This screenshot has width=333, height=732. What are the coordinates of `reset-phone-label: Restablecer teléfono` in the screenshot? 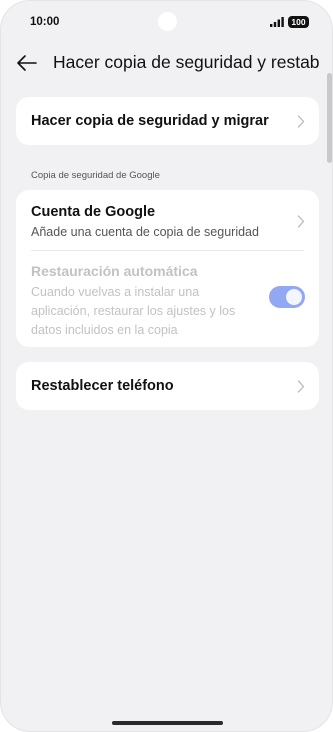 It's located at (102, 386).